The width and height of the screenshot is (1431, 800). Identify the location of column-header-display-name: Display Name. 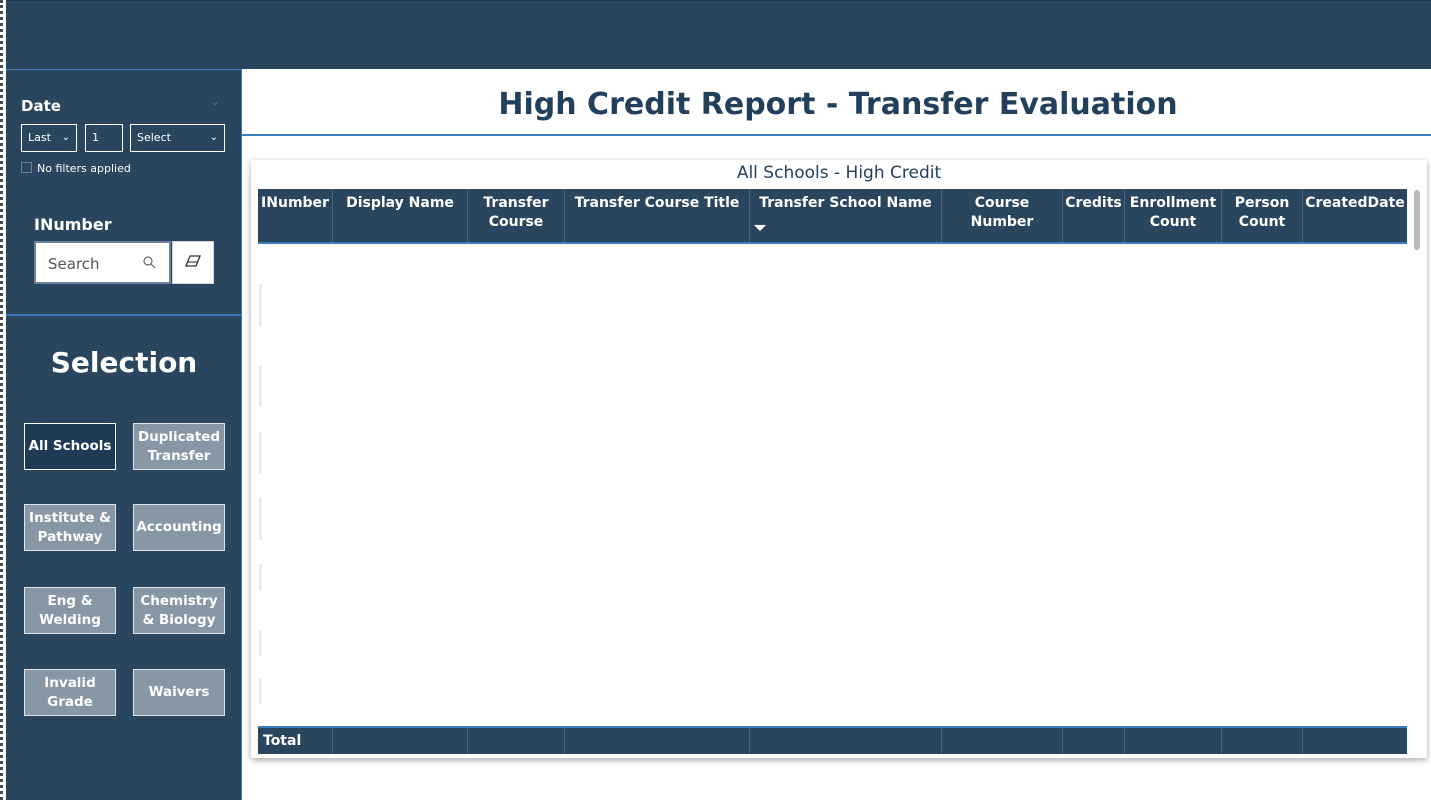
(400, 215).